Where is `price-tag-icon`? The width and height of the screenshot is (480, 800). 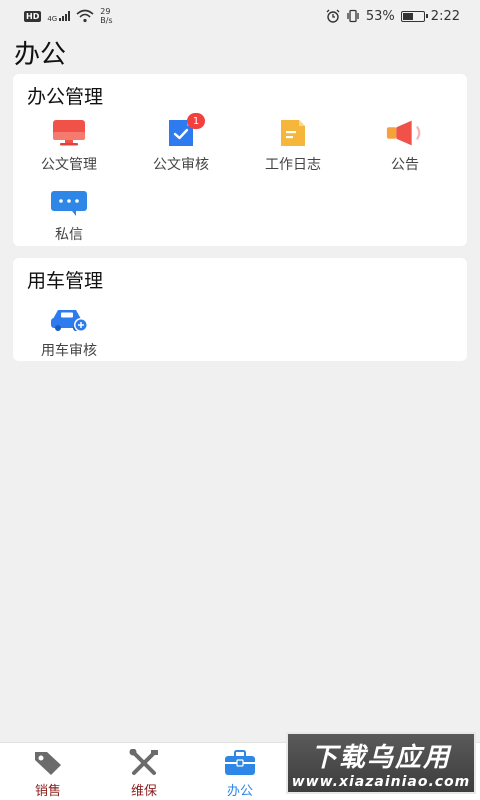
price-tag-icon is located at coordinates (48, 763).